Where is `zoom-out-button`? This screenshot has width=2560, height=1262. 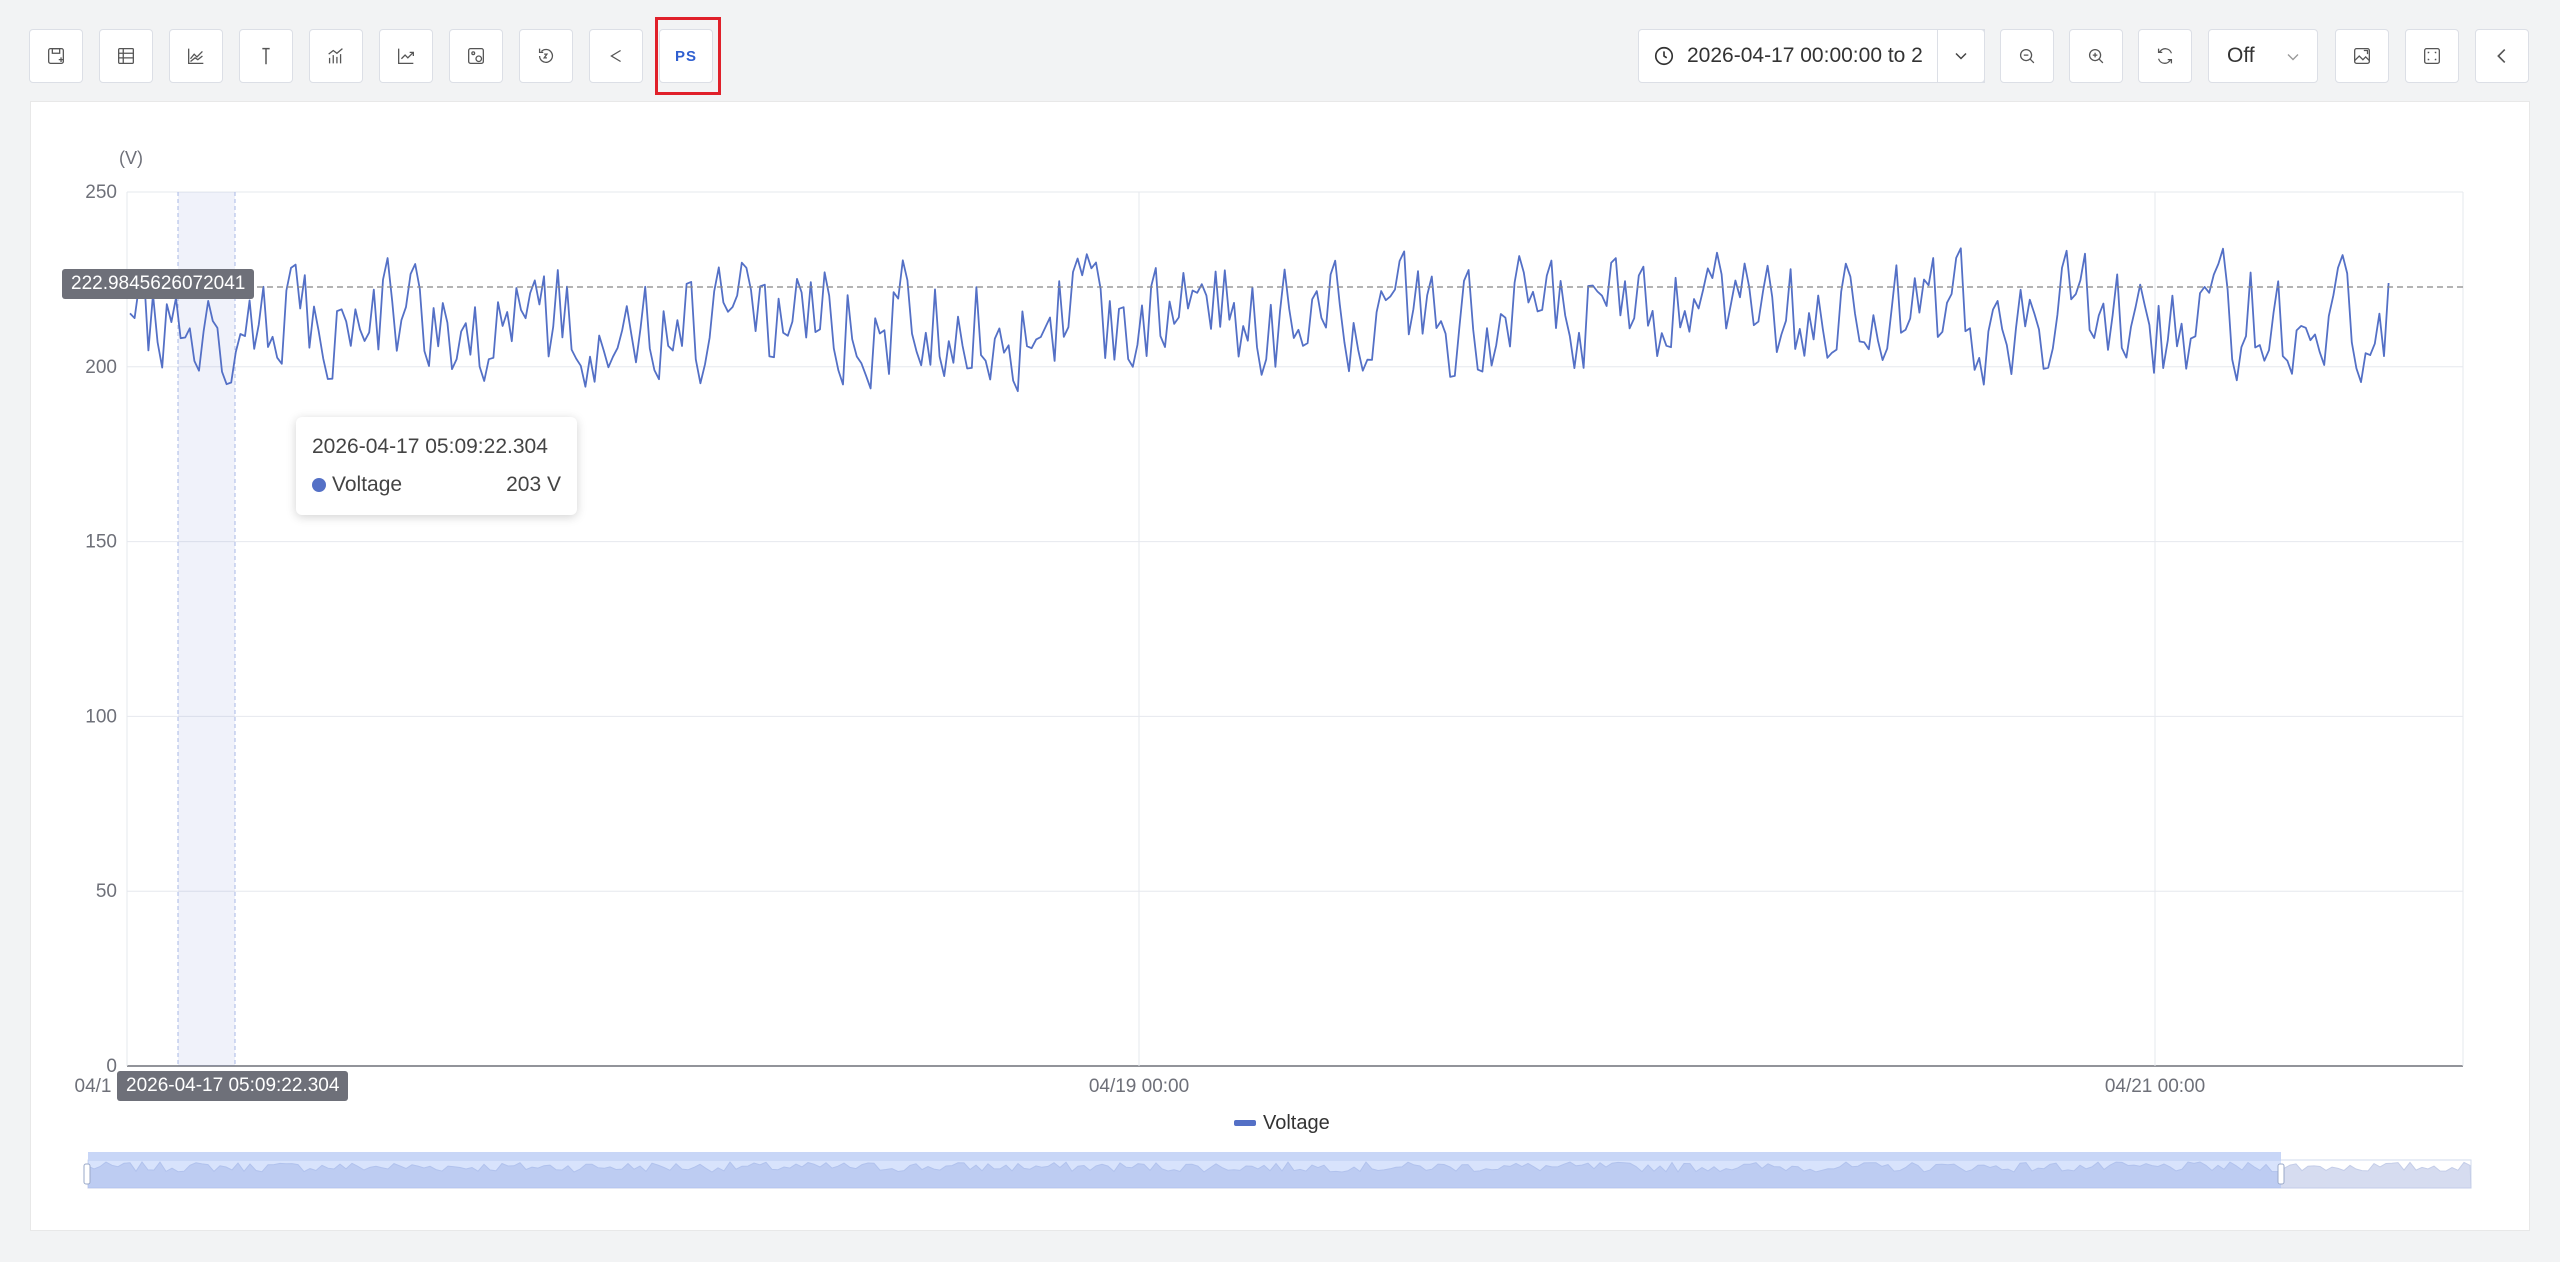 zoom-out-button is located at coordinates (2027, 56).